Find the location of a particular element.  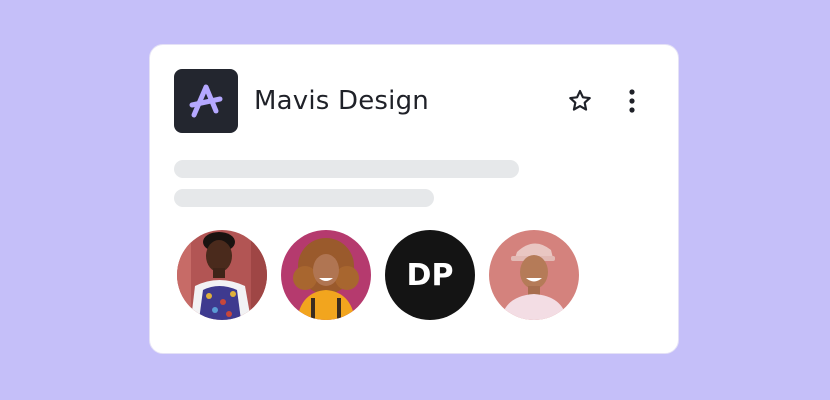

member-avatar-initials: DP is located at coordinates (430, 275).